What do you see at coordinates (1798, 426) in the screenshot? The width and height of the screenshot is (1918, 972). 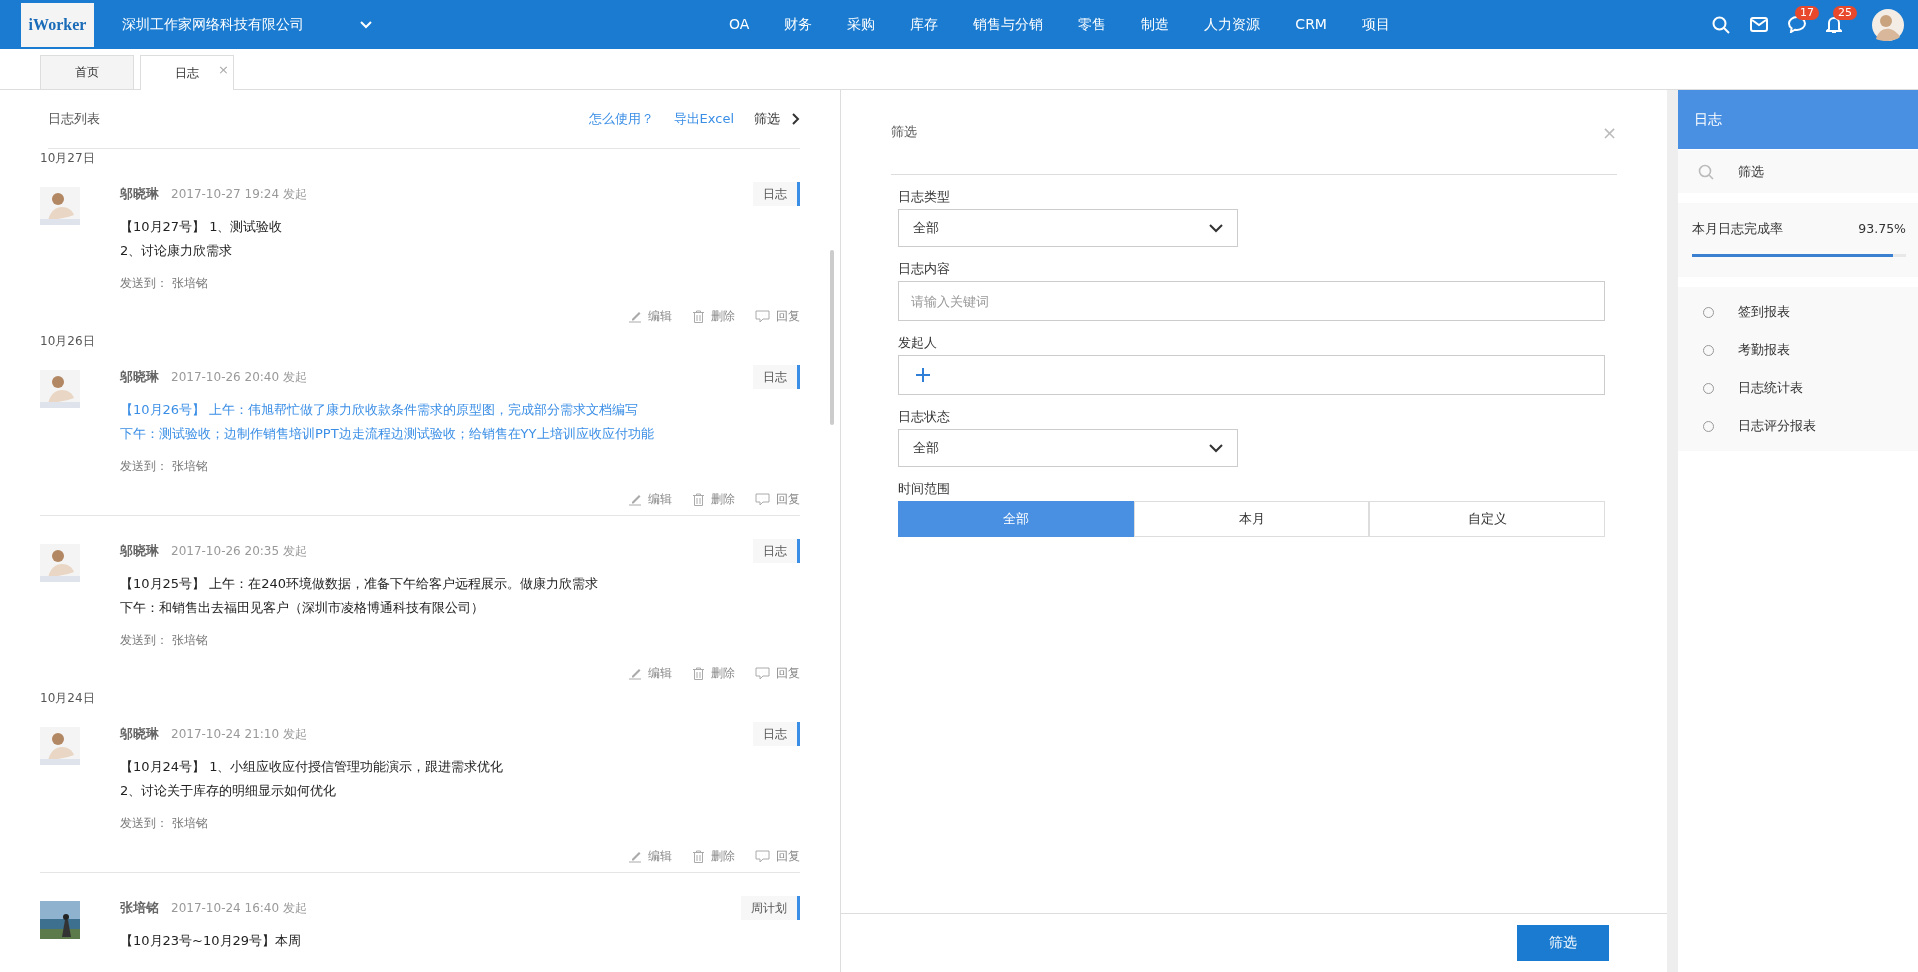 I see `report-item: 日志评分报表` at bounding box center [1798, 426].